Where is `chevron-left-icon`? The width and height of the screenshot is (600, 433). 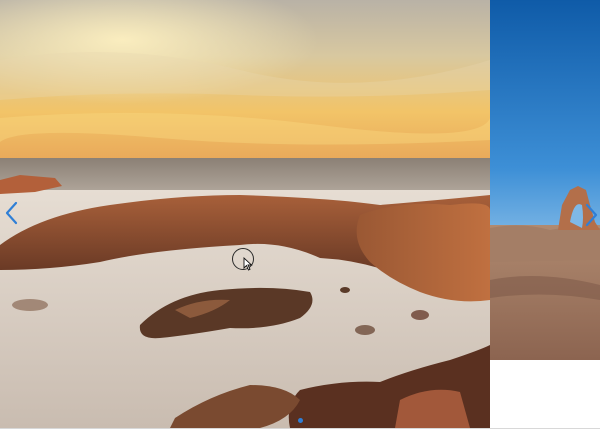
chevron-left-icon is located at coordinates (11, 213).